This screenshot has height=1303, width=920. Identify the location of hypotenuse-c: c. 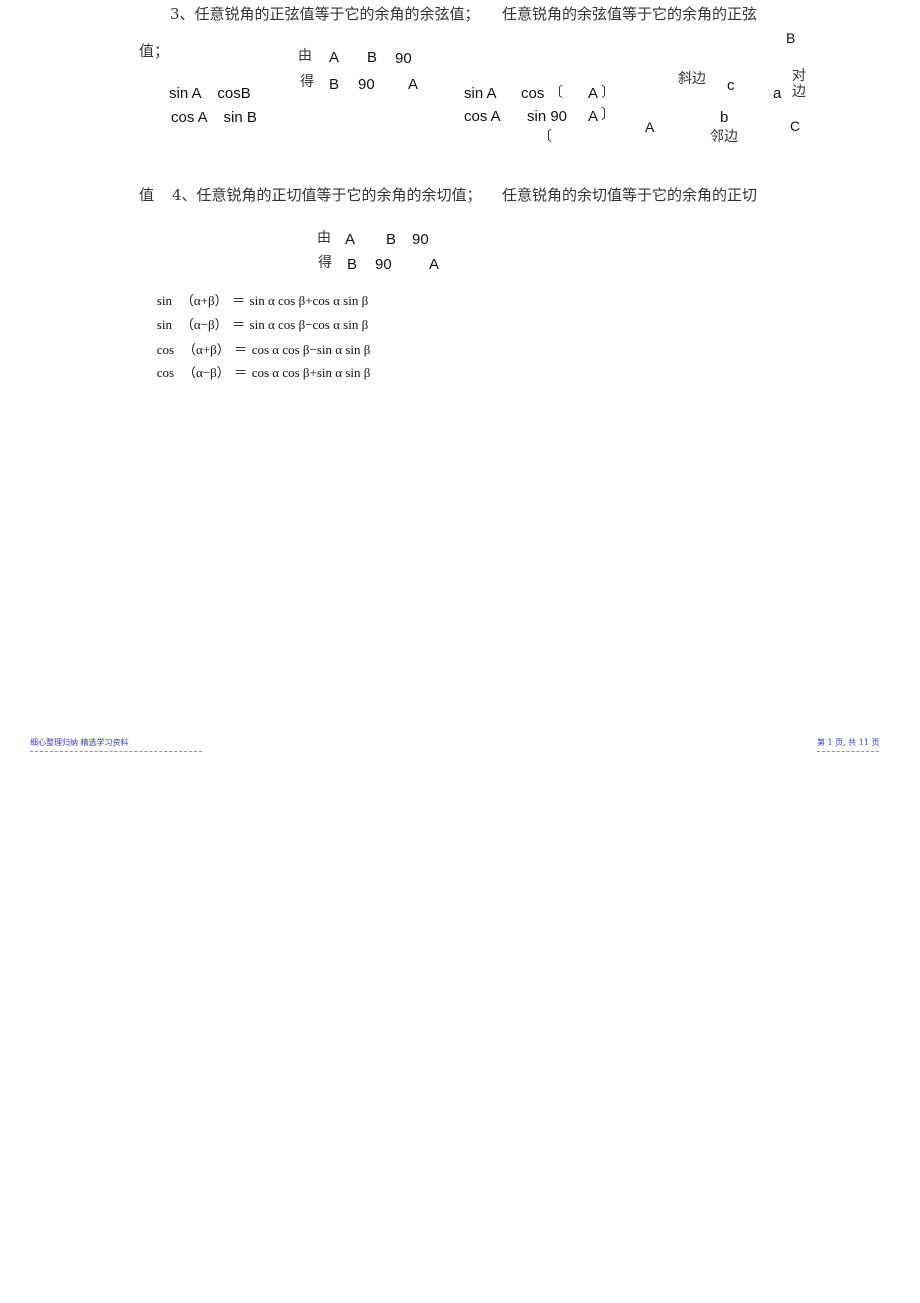
(731, 85).